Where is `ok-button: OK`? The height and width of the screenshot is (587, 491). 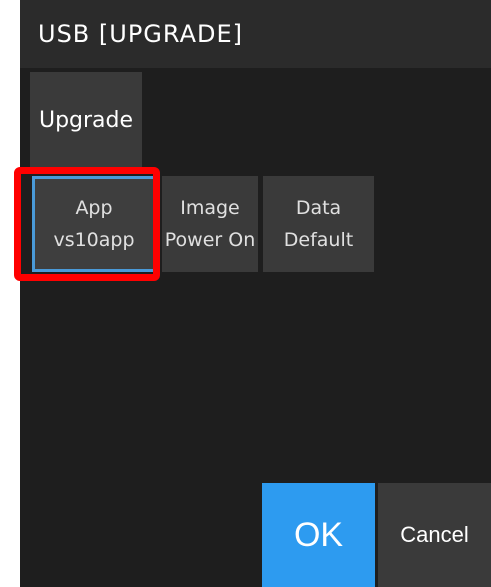
ok-button: OK is located at coordinates (318, 535).